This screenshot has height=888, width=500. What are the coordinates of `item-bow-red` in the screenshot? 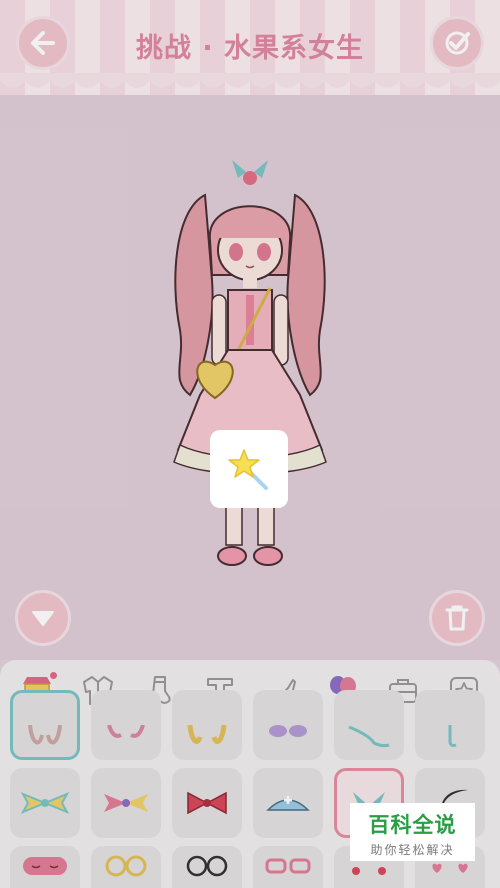 It's located at (207, 803).